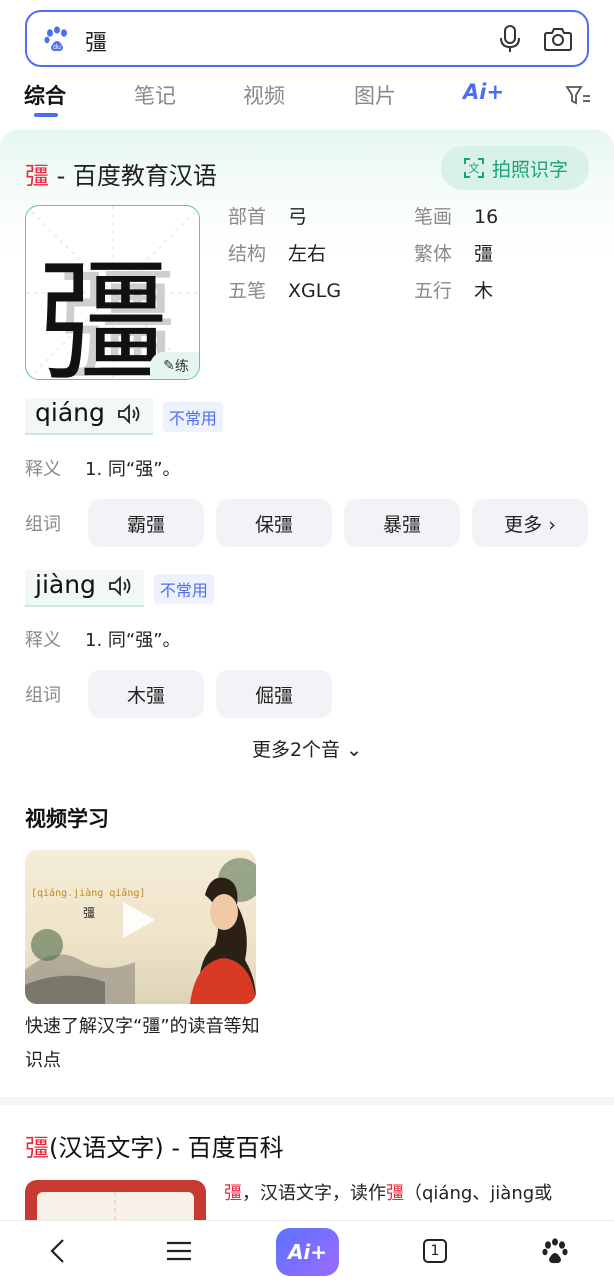 Image resolution: width=614 pixels, height=1280 pixels. I want to click on photo-recognize-button: 文 拍照识字, so click(515, 168).